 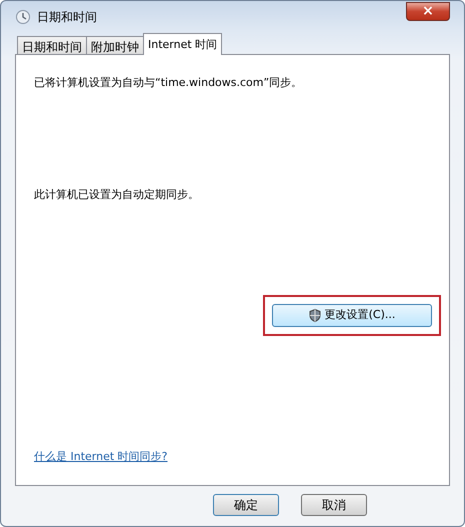 What do you see at coordinates (67, 17) in the screenshot?
I see `window-title: 日期和时间` at bounding box center [67, 17].